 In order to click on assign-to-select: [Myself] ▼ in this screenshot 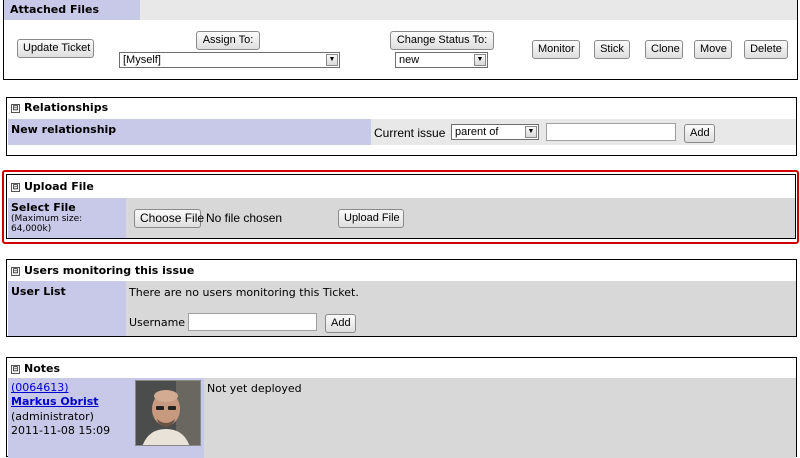, I will do `click(229, 60)`.